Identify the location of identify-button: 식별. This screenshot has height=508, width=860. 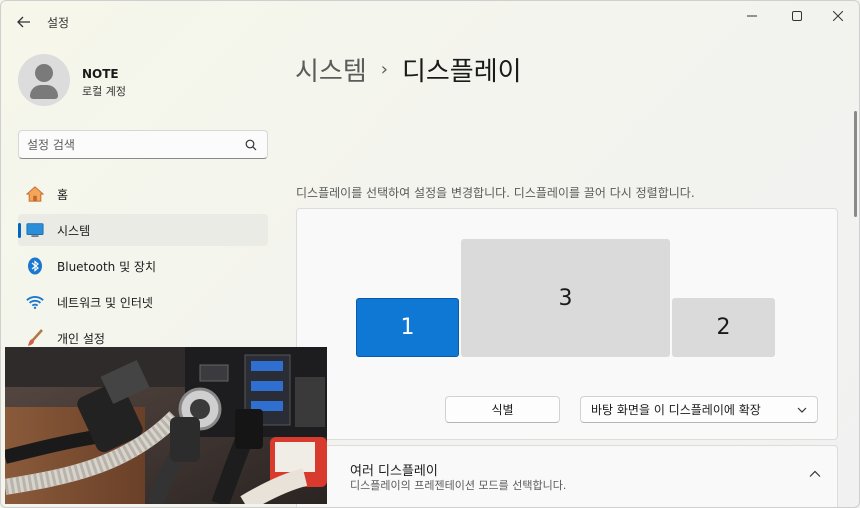
(502, 409).